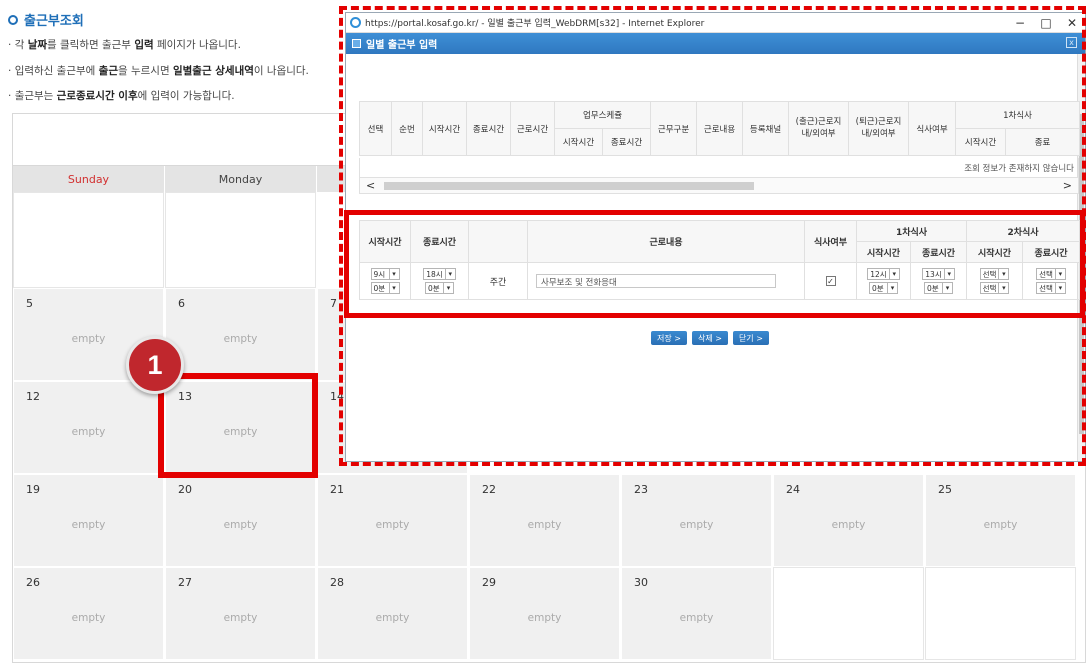  I want to click on meal1-start-minute-select: 0분 ▾, so click(883, 288).